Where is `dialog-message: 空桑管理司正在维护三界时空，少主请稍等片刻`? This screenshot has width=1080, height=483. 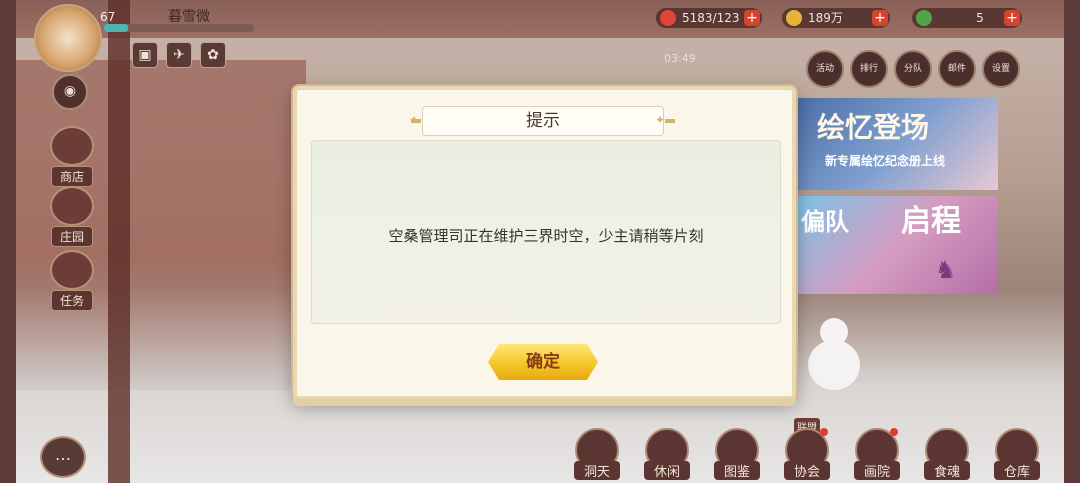 dialog-message: 空桑管理司正在维护三界时空，少主请稍等片刻 is located at coordinates (546, 236).